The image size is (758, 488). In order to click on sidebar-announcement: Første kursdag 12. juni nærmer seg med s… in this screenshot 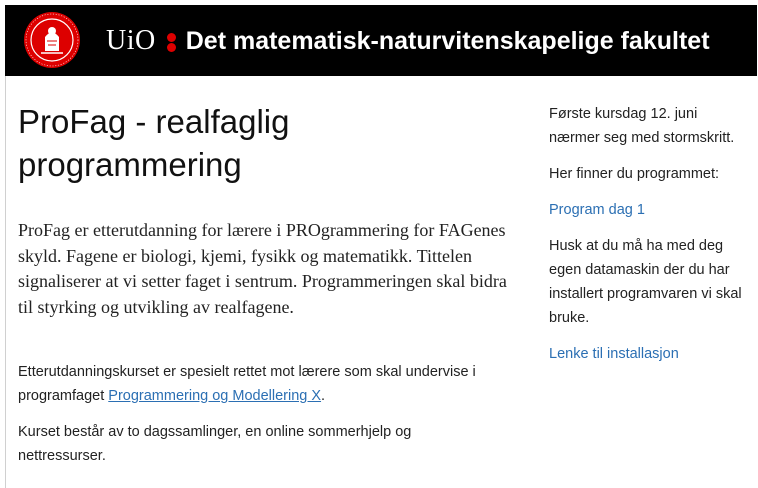, I will do `click(642, 126)`.